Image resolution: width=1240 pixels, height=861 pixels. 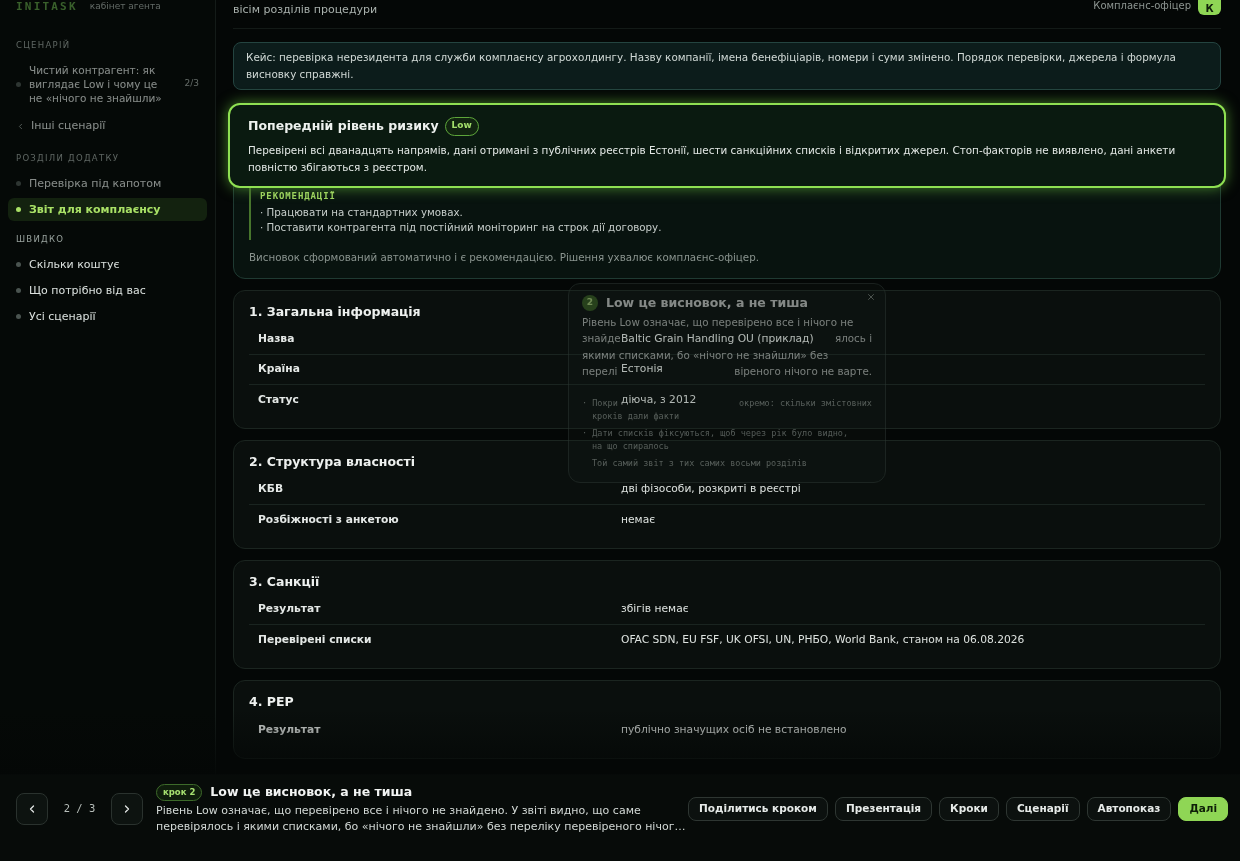 What do you see at coordinates (717, 339) in the screenshot?
I see `field-value: Baltic Grain Handling OU (приклад)` at bounding box center [717, 339].